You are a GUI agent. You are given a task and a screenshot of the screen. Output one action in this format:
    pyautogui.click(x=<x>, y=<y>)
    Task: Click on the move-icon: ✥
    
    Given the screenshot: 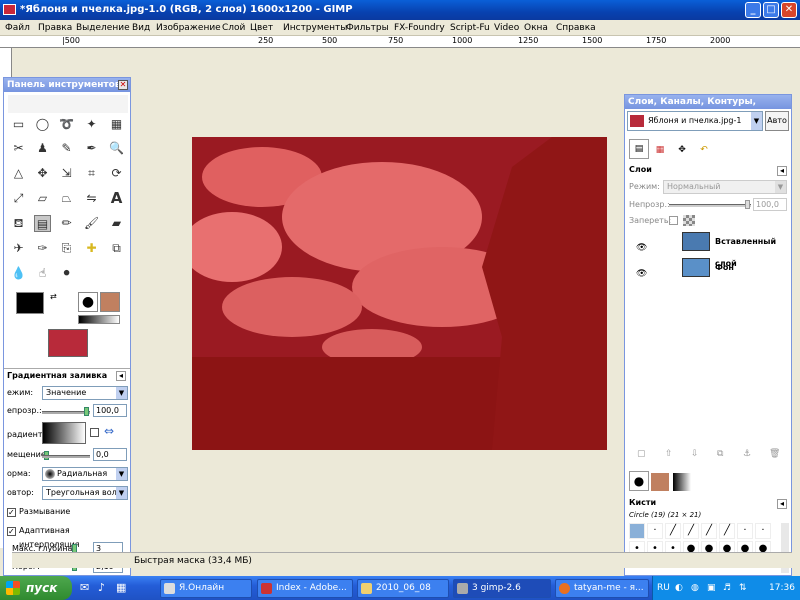 What is the action you would take?
    pyautogui.click(x=42, y=173)
    